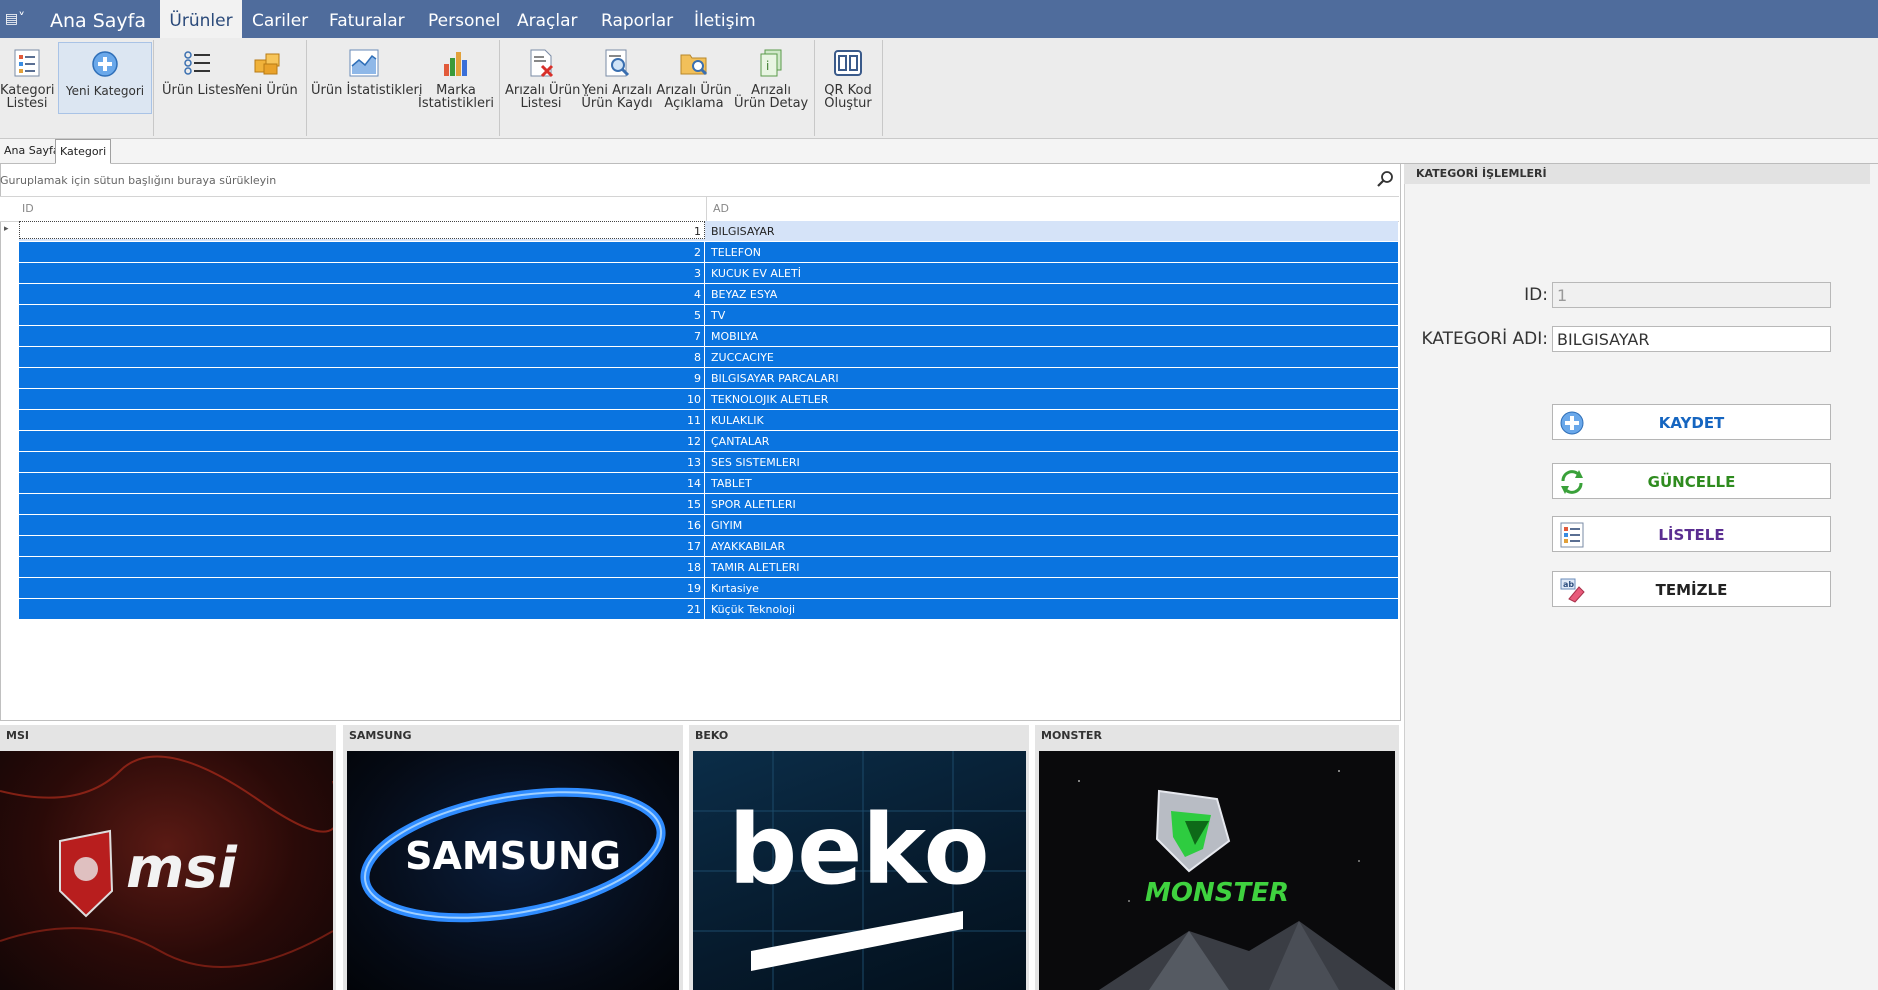  What do you see at coordinates (367, 19) in the screenshot?
I see `tab-faturalar: Faturalar` at bounding box center [367, 19].